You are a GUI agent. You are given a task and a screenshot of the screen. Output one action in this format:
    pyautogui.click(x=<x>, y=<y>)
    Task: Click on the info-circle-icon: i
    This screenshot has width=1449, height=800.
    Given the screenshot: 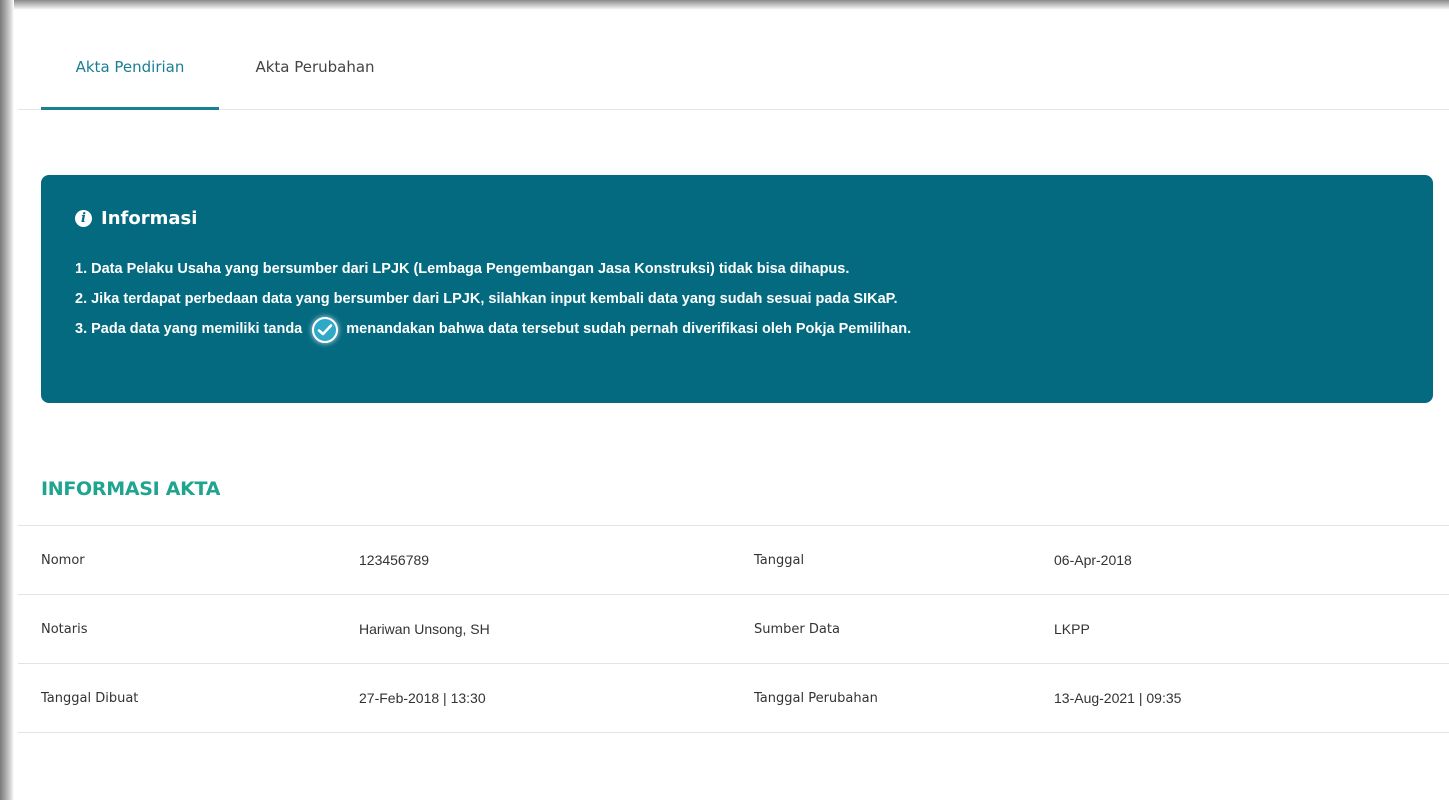 What is the action you would take?
    pyautogui.click(x=83, y=218)
    